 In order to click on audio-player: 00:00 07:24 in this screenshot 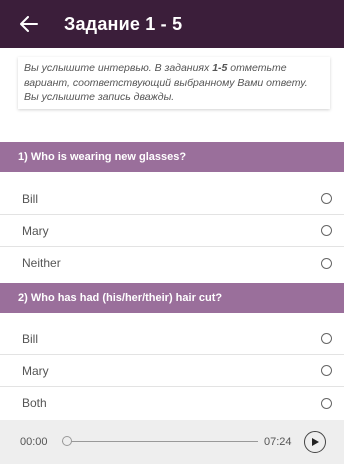, I will do `click(172, 442)`.